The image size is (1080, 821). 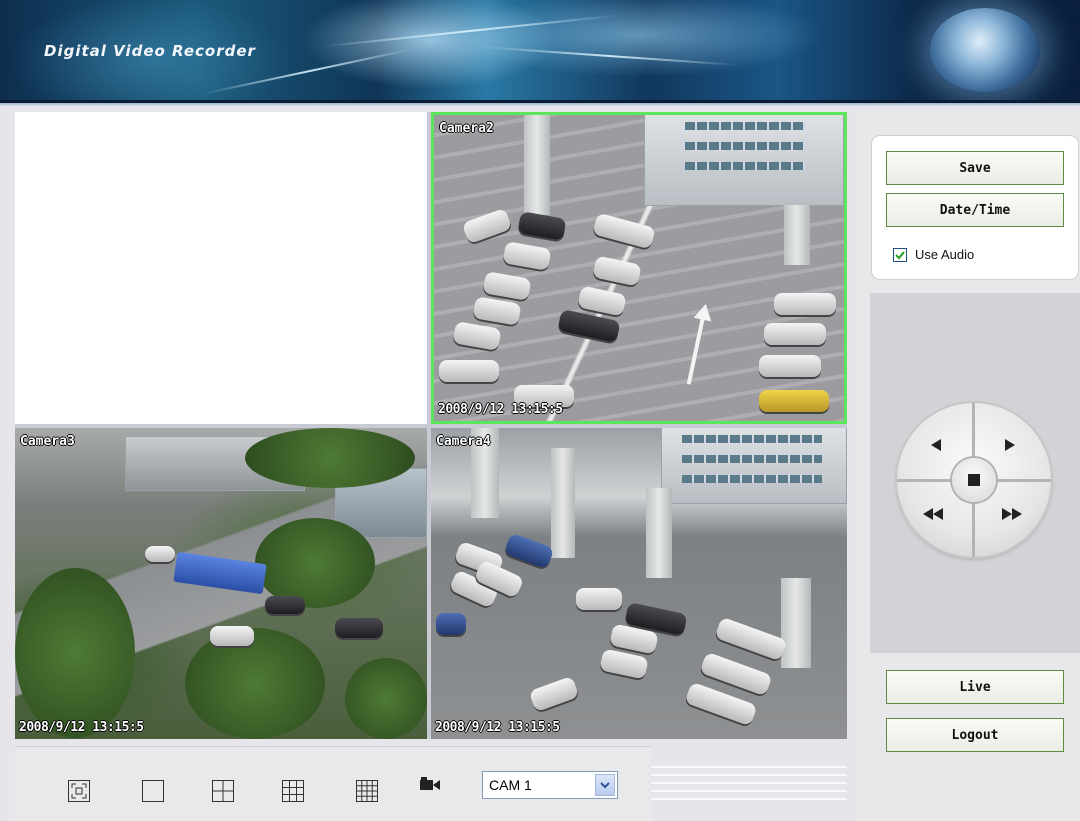 I want to click on camera-label: Camera4, so click(x=463, y=441).